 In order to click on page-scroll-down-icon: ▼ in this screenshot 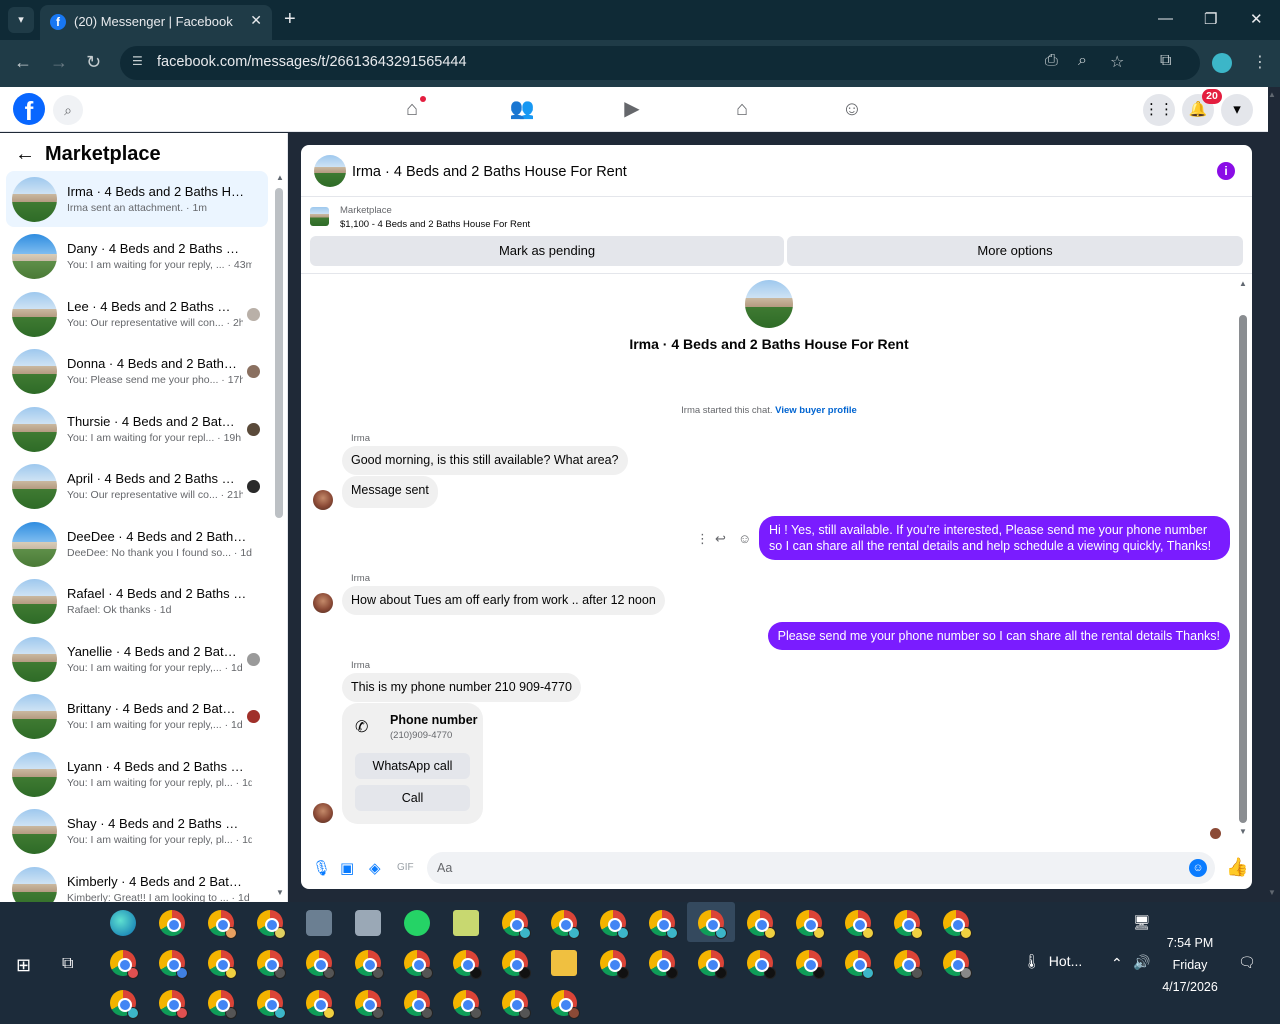, I will do `click(1272, 892)`.